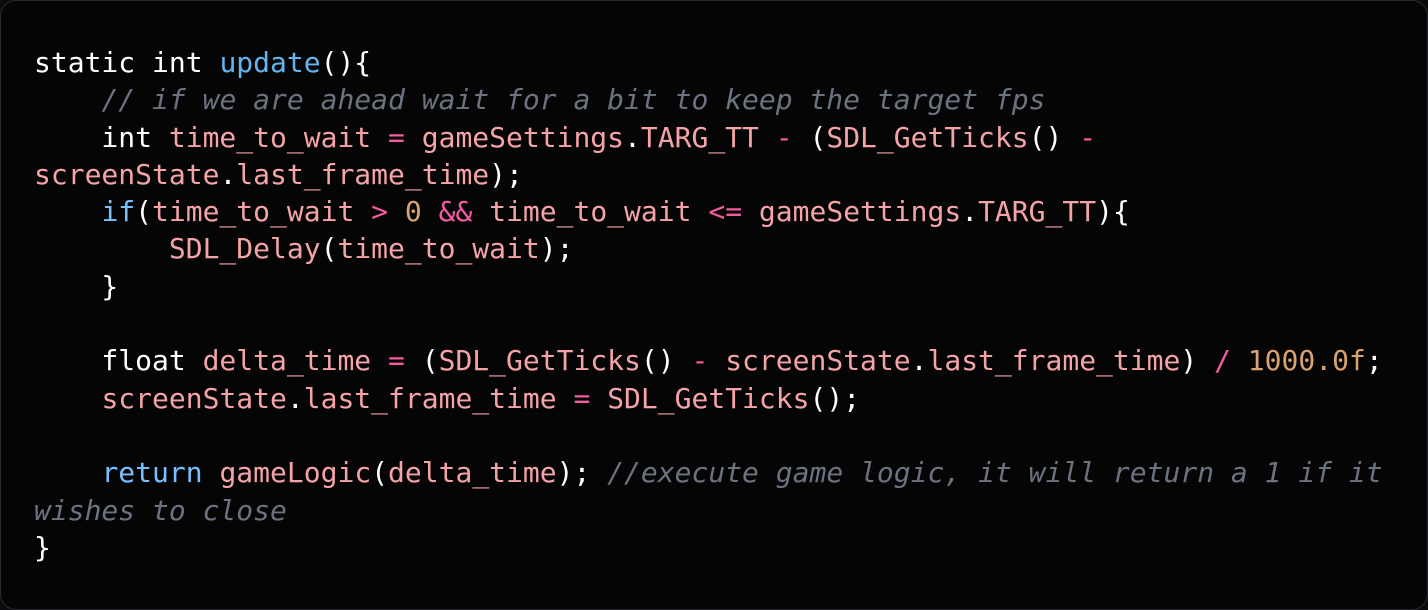  Describe the element at coordinates (714, 62) in the screenshot. I see `code-line: static int update(){` at that location.